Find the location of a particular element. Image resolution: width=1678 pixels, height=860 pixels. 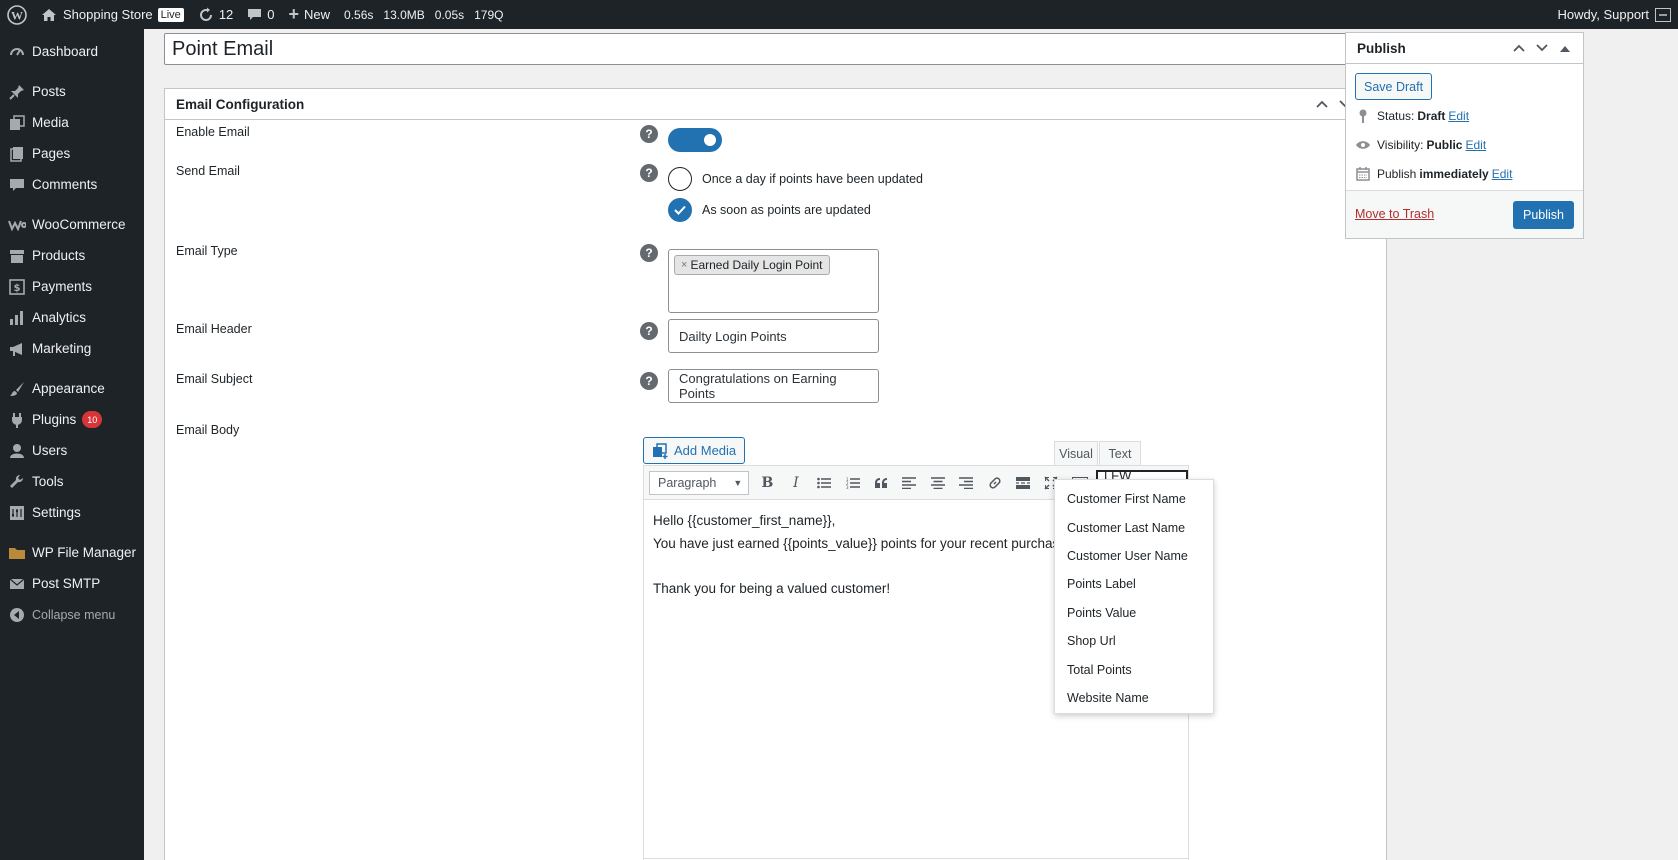

updates-count: 12 is located at coordinates (226, 14).